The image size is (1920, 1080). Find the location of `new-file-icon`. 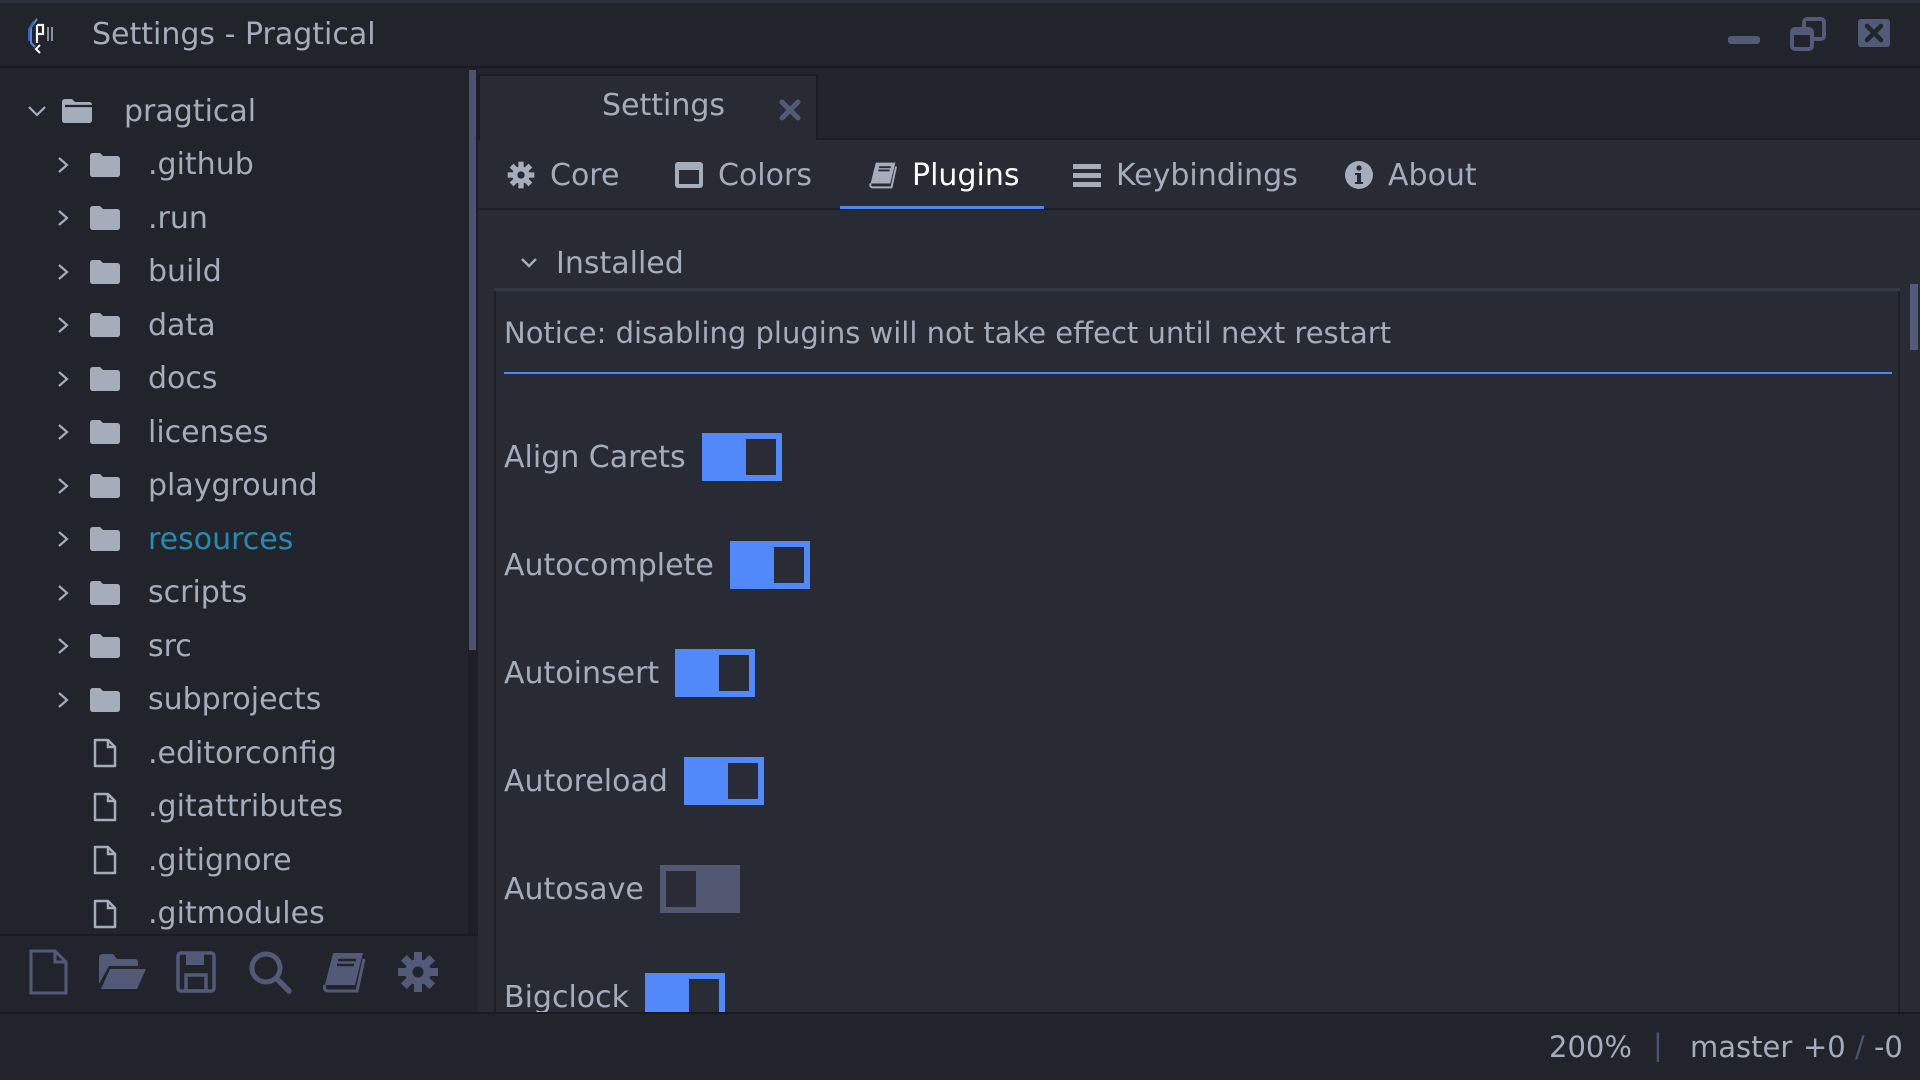

new-file-icon is located at coordinates (48, 974).